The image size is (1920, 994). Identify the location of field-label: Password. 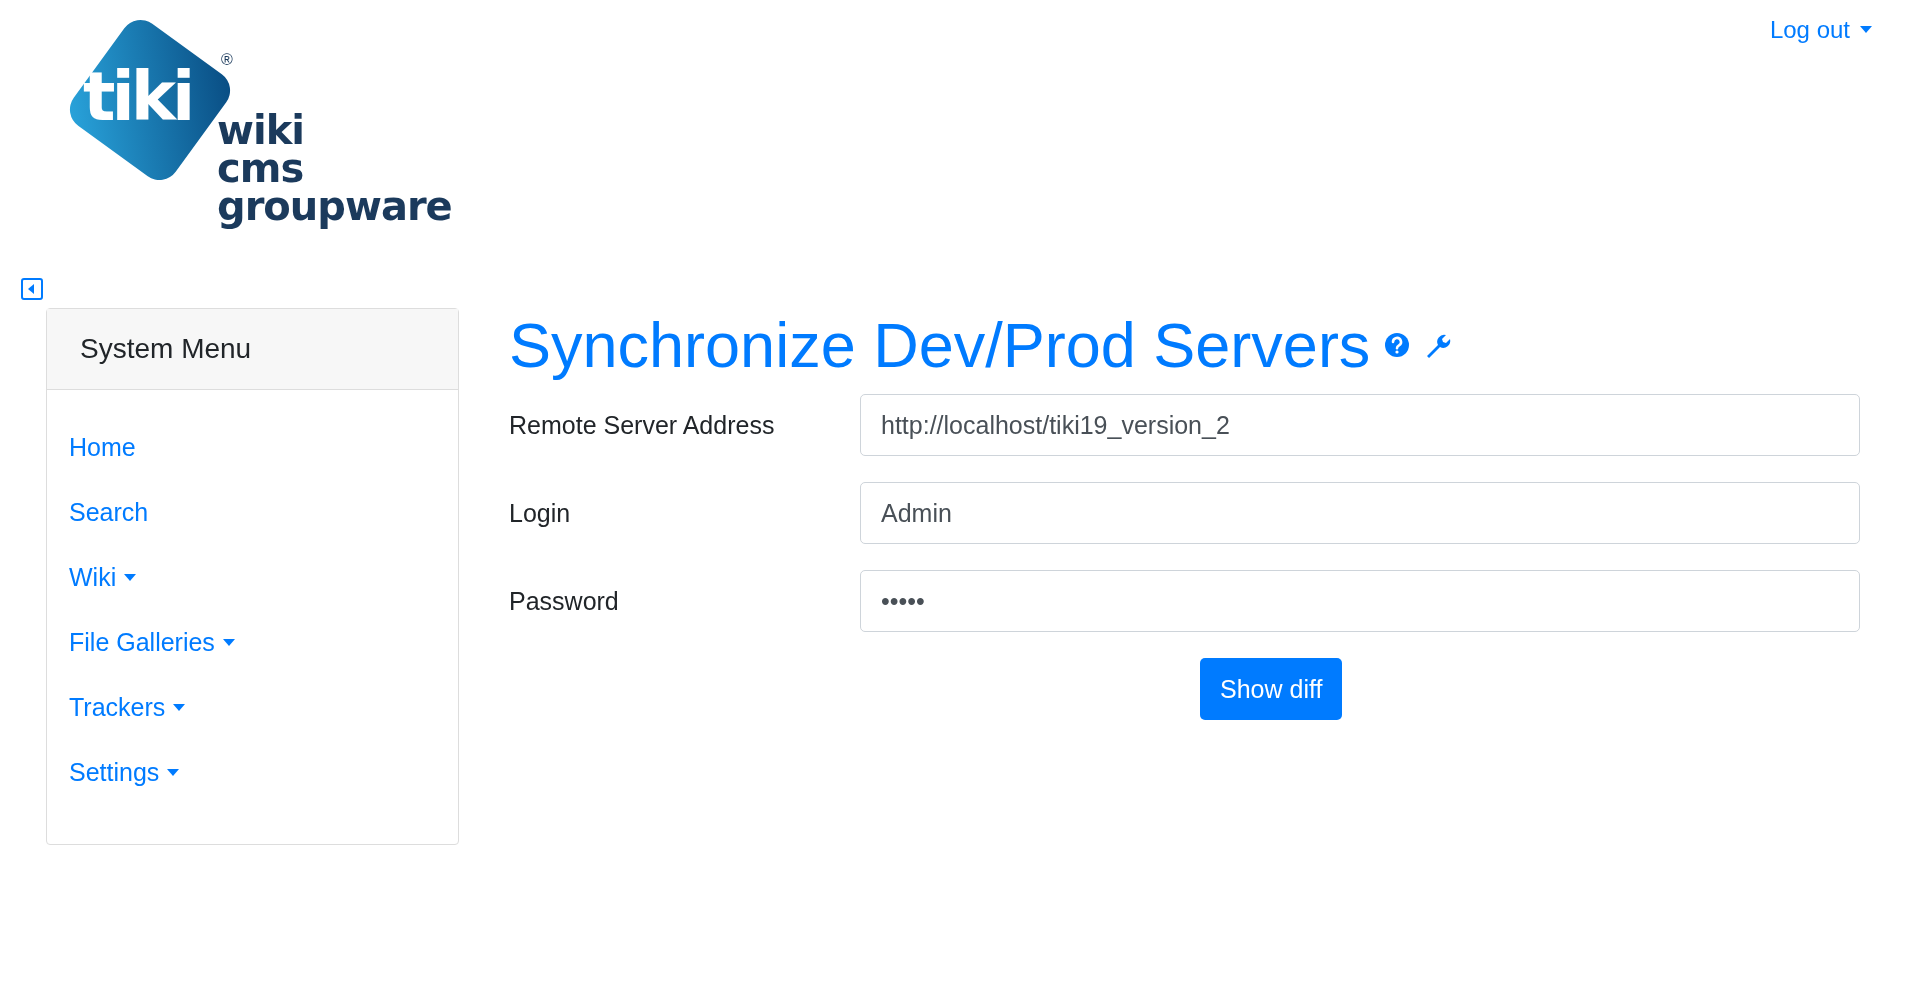
(564, 601).